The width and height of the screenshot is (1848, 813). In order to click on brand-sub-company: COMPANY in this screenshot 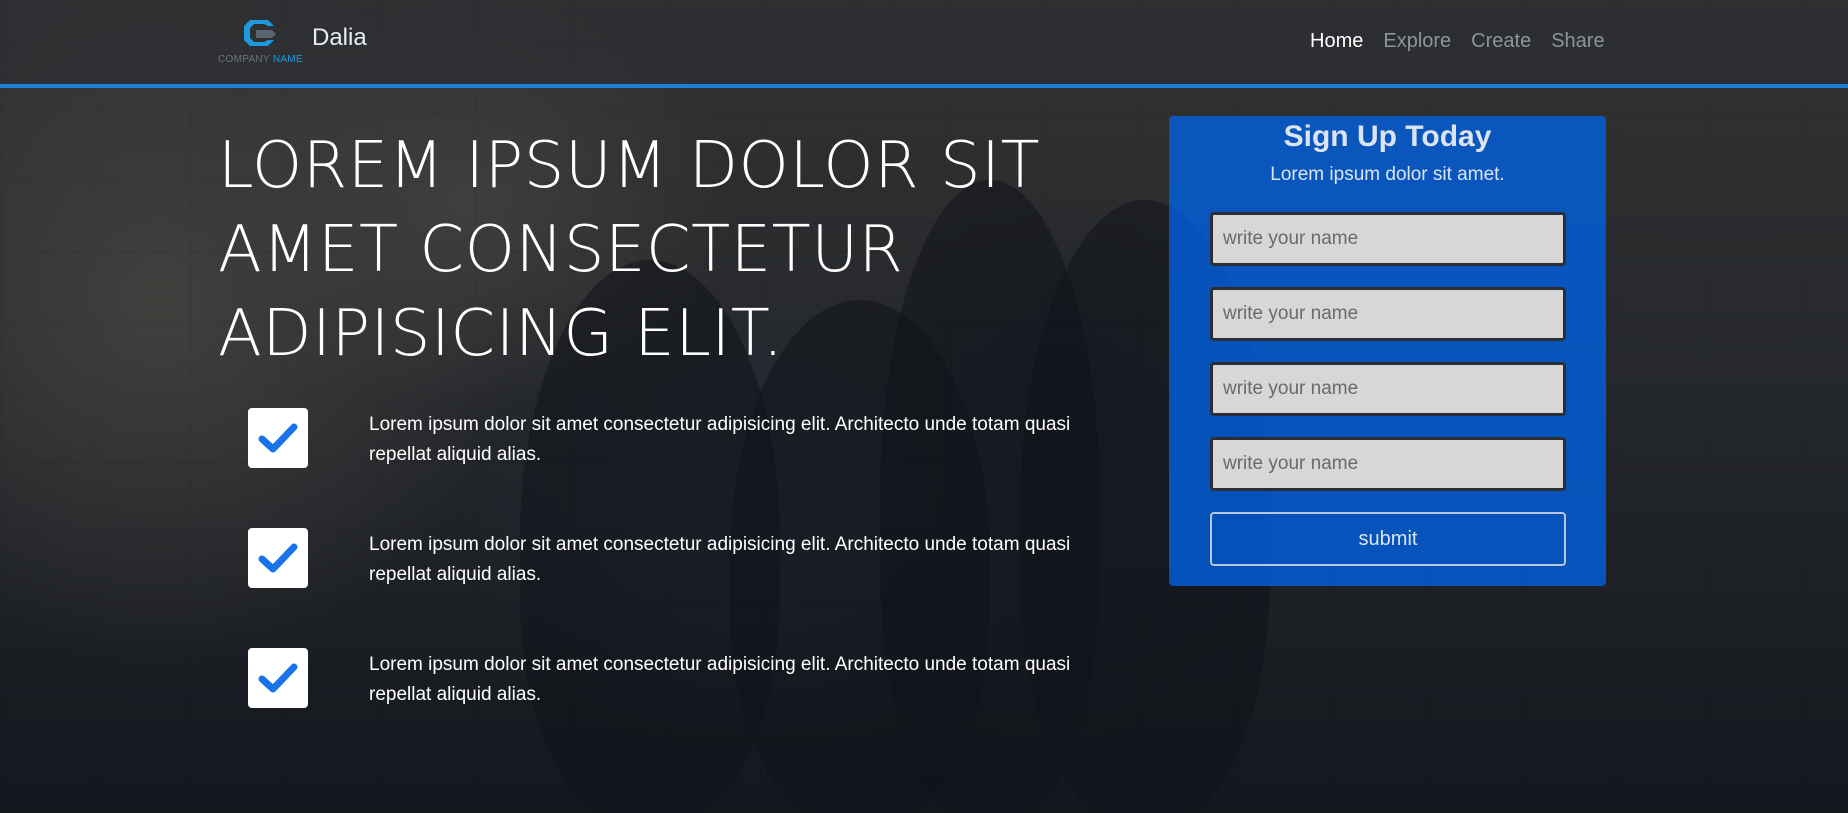, I will do `click(245, 59)`.